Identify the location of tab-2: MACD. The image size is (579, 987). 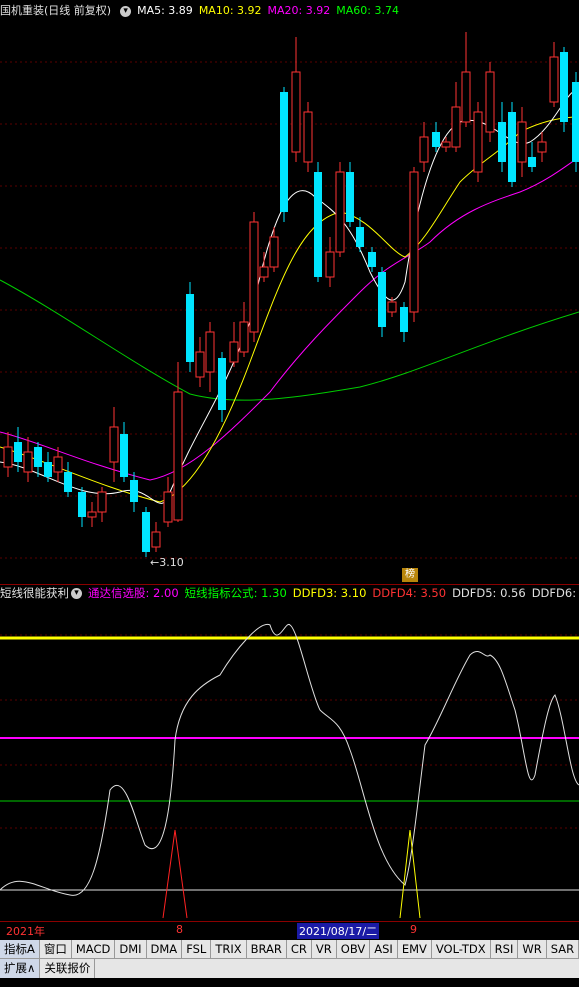
(94, 949).